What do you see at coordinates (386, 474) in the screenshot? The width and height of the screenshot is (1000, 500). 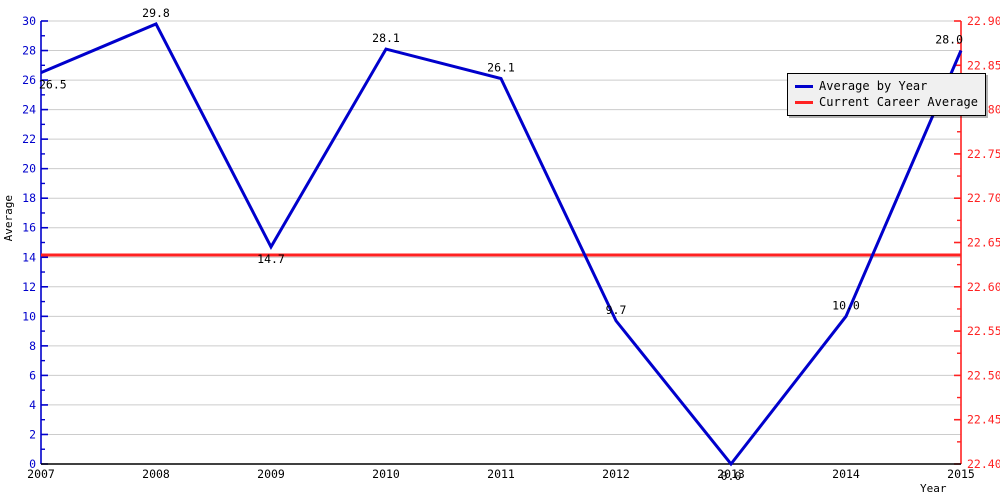 I see `x-tick-label: 2010` at bounding box center [386, 474].